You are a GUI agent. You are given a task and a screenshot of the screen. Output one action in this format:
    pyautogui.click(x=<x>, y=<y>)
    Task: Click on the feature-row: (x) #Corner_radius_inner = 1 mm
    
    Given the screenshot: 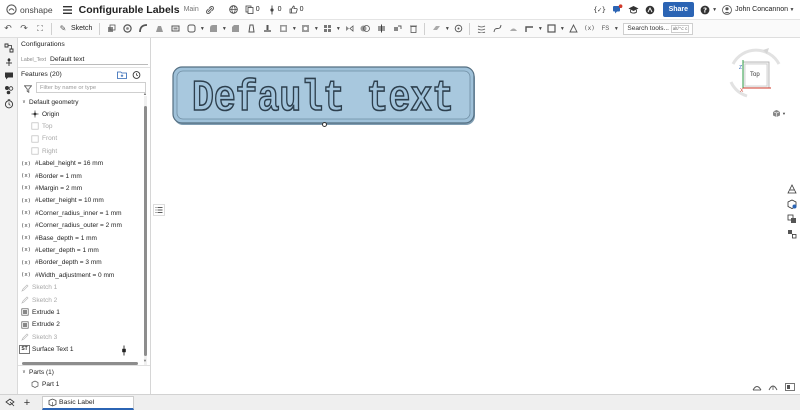 What is the action you would take?
    pyautogui.click(x=71, y=213)
    